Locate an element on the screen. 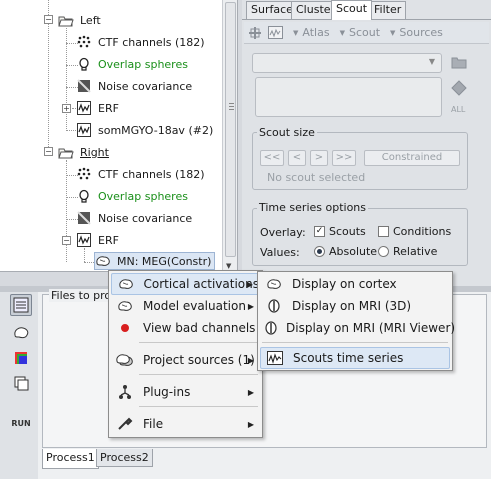 This screenshot has height=479, width=491. checkbox-checked: ✓ is located at coordinates (319, 231).